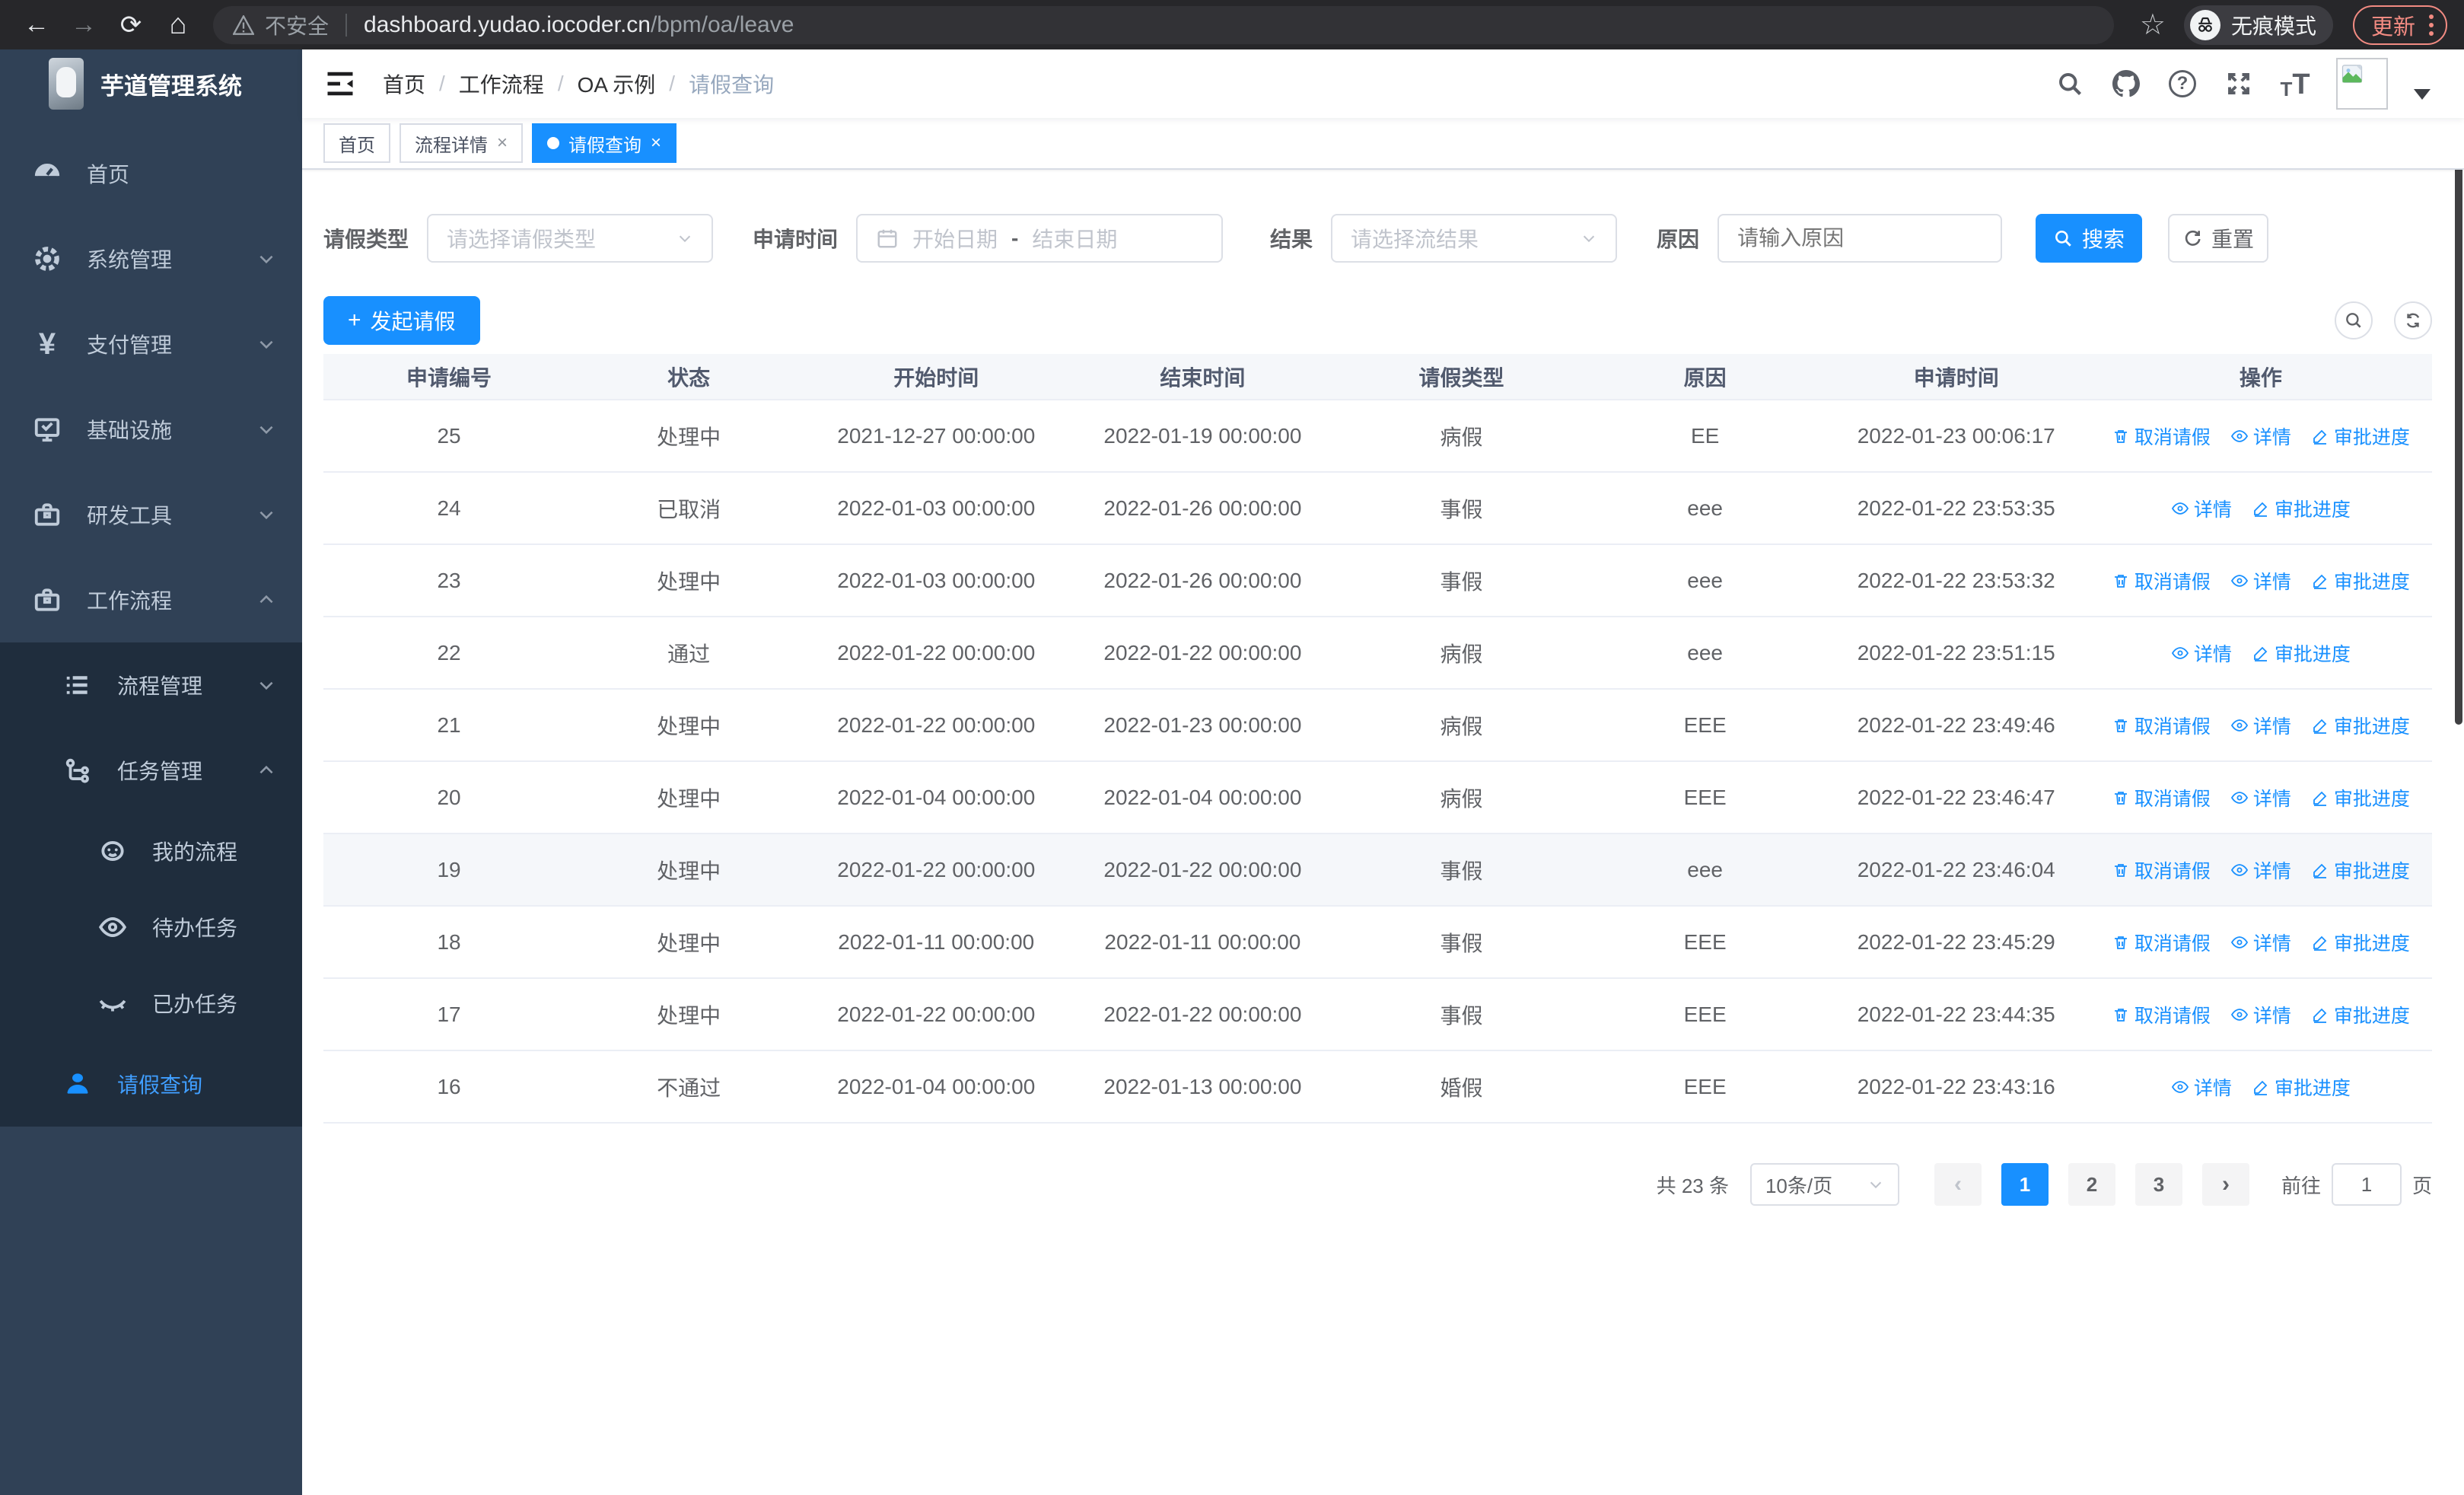  I want to click on breadcrumb-item: 工作流程, so click(501, 84).